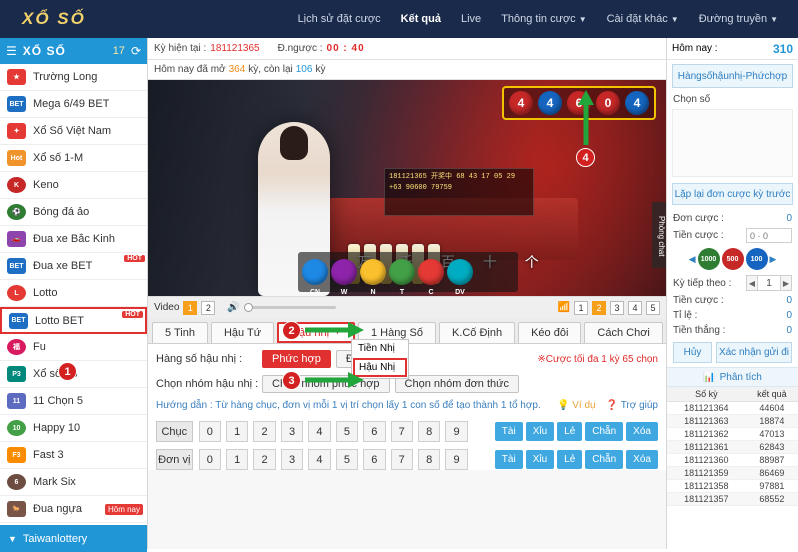 This screenshot has width=798, height=552. Describe the element at coordinates (407, 70) in the screenshot. I see `today-stats-bar: Hôm nay đã mở 364 kỳ, còn lại 106 kỳ` at that location.